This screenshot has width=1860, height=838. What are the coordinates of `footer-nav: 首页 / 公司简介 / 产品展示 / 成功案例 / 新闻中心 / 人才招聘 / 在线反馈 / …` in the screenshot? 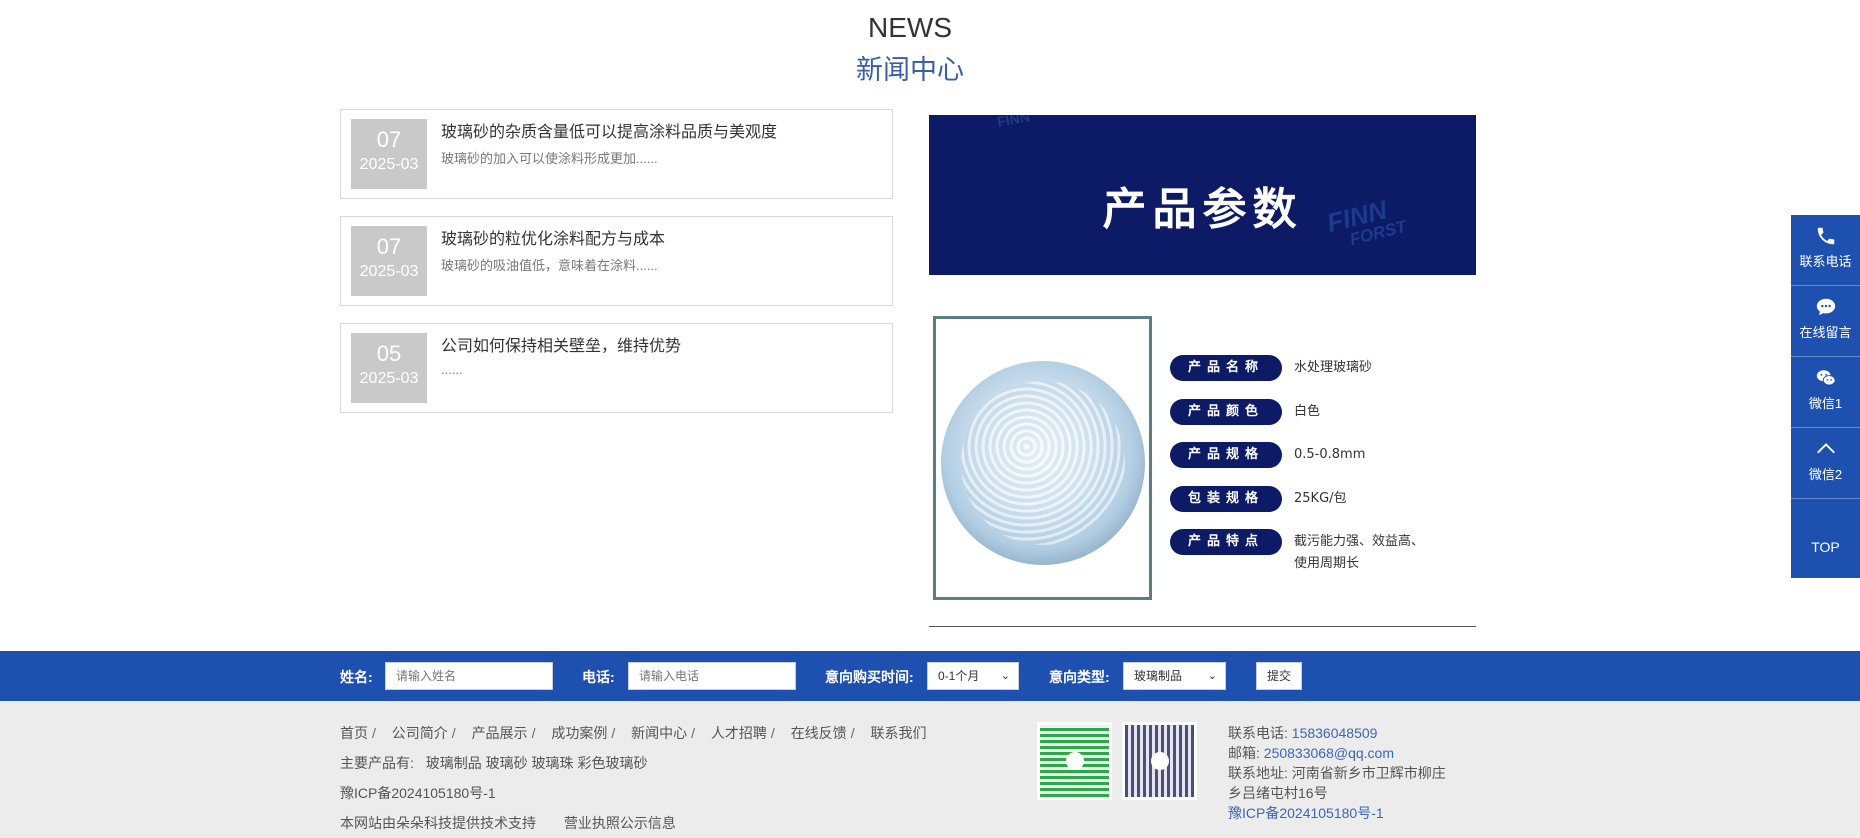 It's located at (633, 733).